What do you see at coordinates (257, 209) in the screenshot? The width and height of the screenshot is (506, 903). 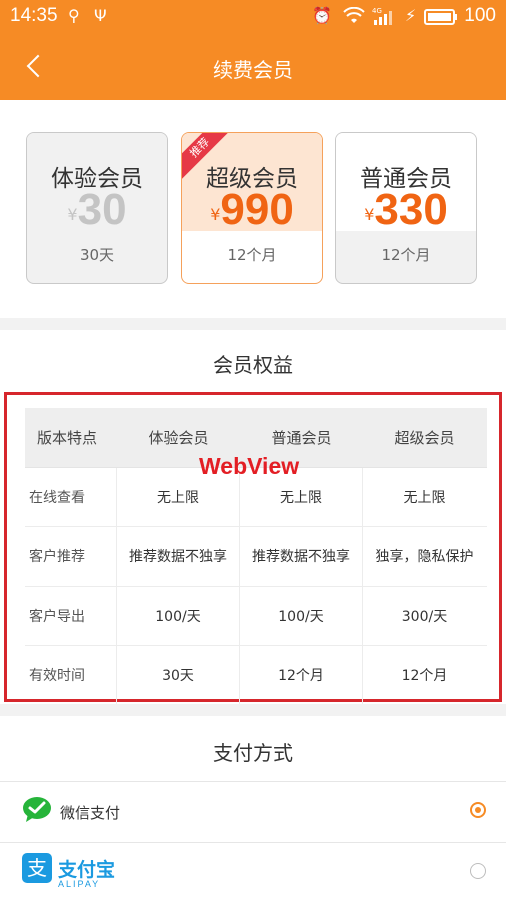 I see `price-amount: 990` at bounding box center [257, 209].